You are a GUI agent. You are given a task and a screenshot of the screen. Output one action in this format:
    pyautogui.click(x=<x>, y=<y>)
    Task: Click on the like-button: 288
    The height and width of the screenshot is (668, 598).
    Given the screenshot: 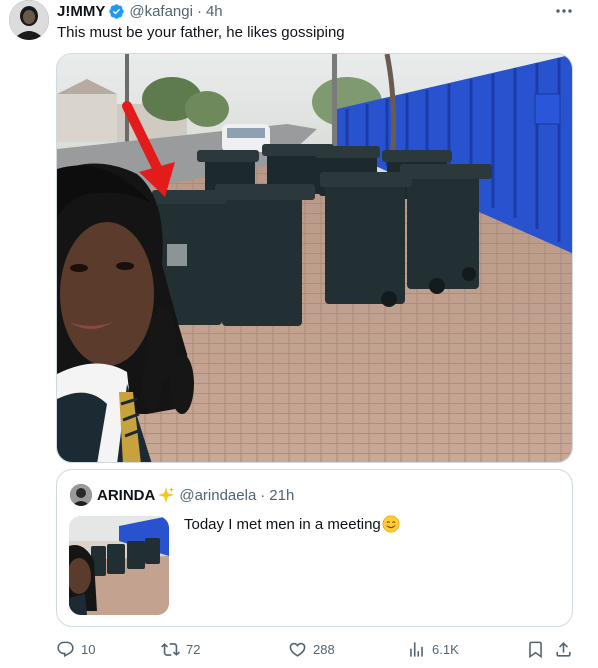 What is the action you would take?
    pyautogui.click(x=311, y=649)
    